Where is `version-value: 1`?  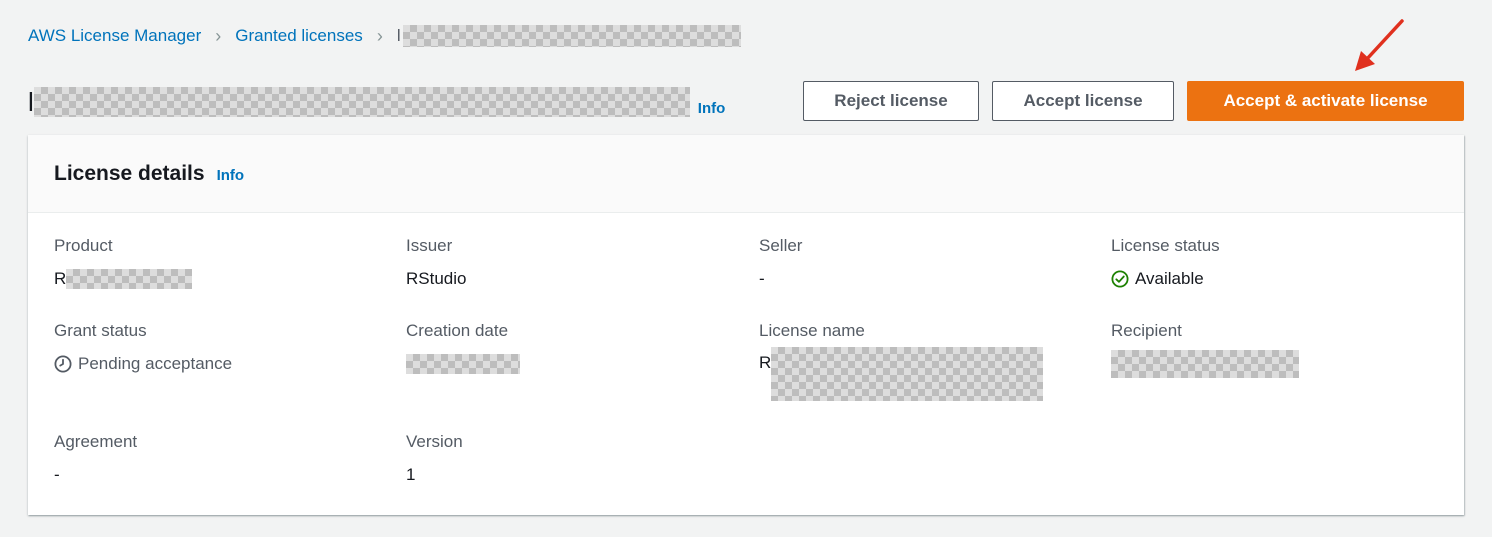
version-value: 1 is located at coordinates (411, 474).